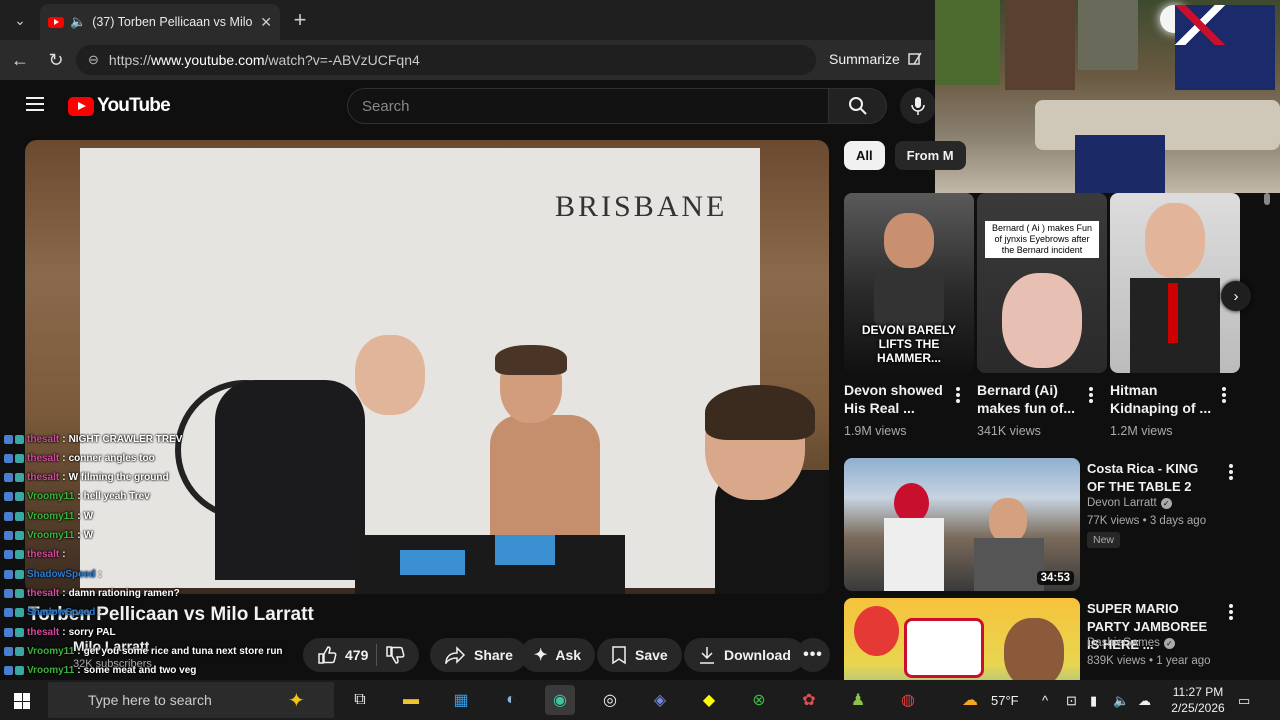 The width and height of the screenshot is (1280, 720). What do you see at coordinates (1045, 700) in the screenshot?
I see `chevron-up-icon: ^` at bounding box center [1045, 700].